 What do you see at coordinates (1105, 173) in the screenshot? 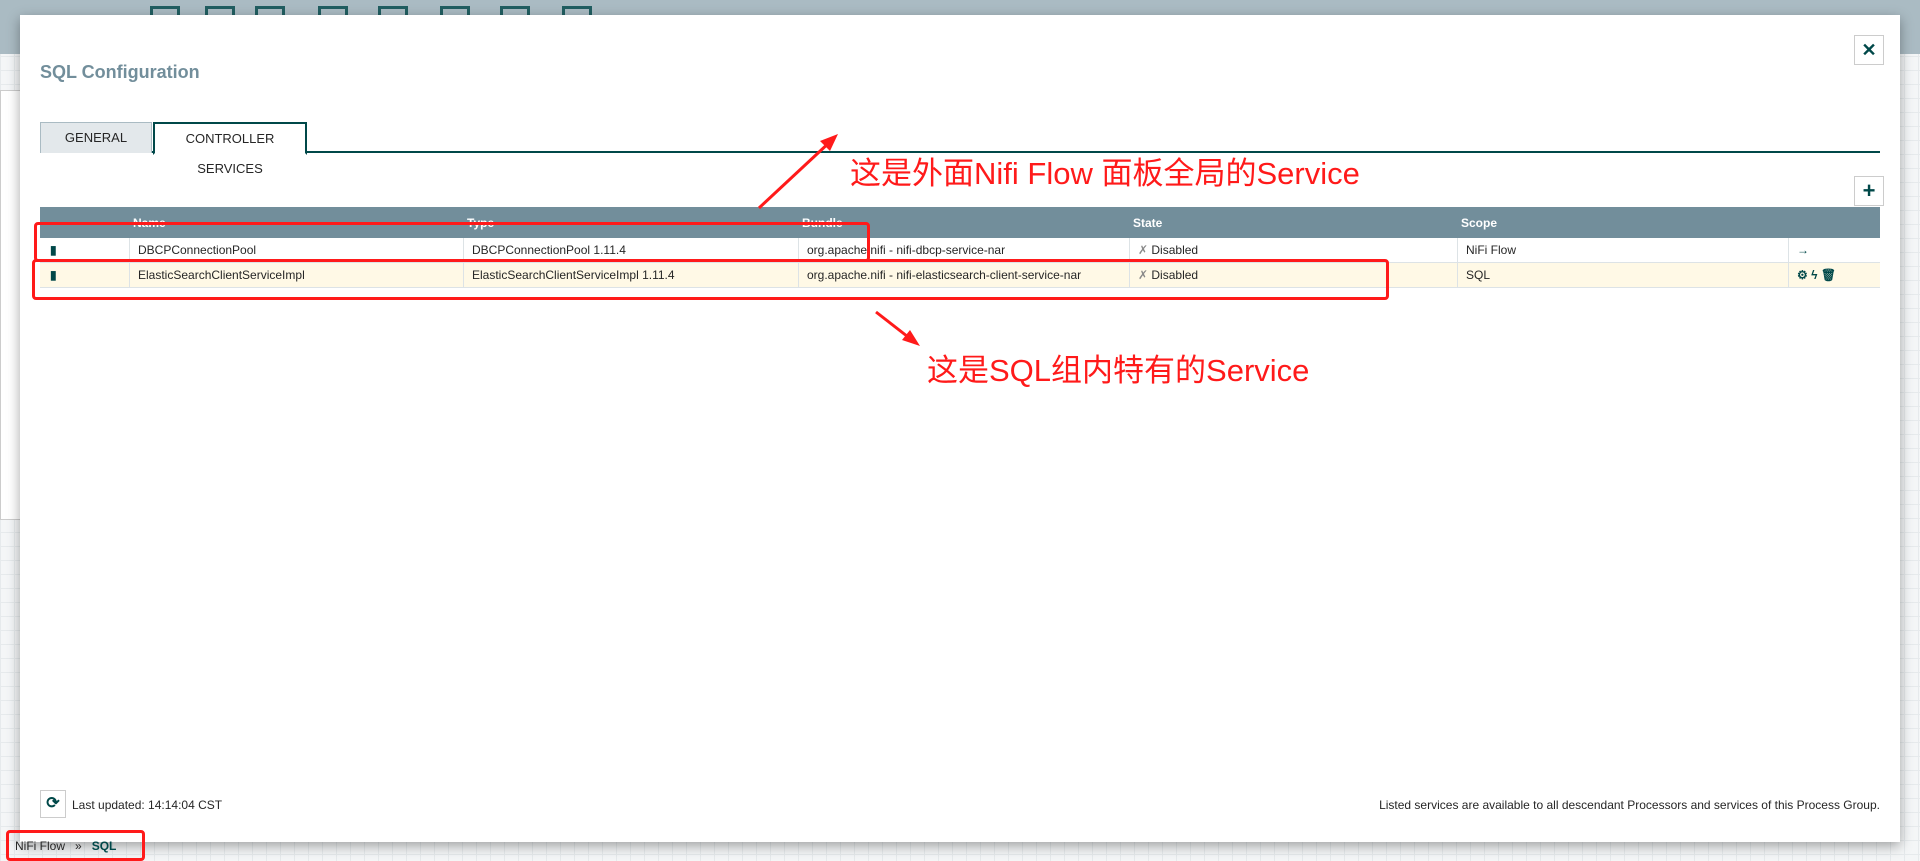
I see `annotation-global-service: 这是外面Nifi Flow 面板全局的Service` at bounding box center [1105, 173].